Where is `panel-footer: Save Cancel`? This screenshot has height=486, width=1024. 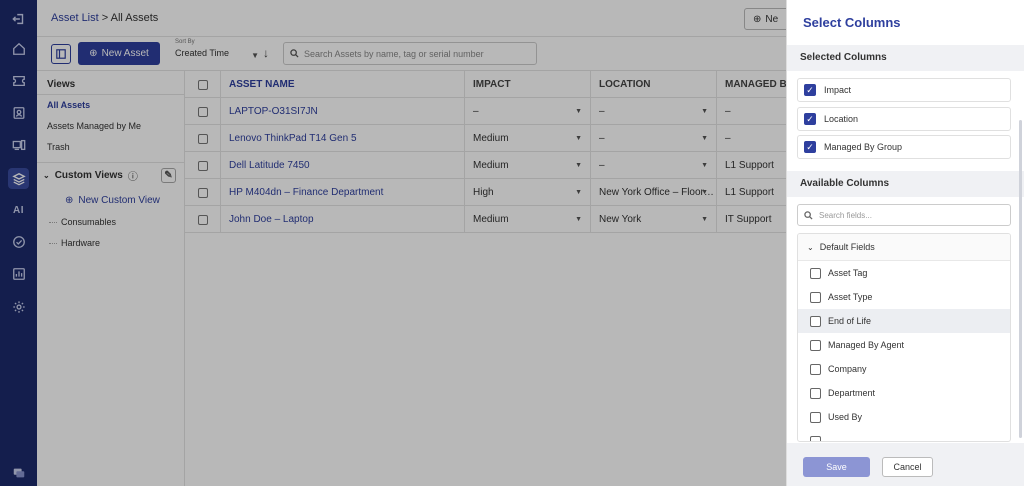 panel-footer: Save Cancel is located at coordinates (905, 464).